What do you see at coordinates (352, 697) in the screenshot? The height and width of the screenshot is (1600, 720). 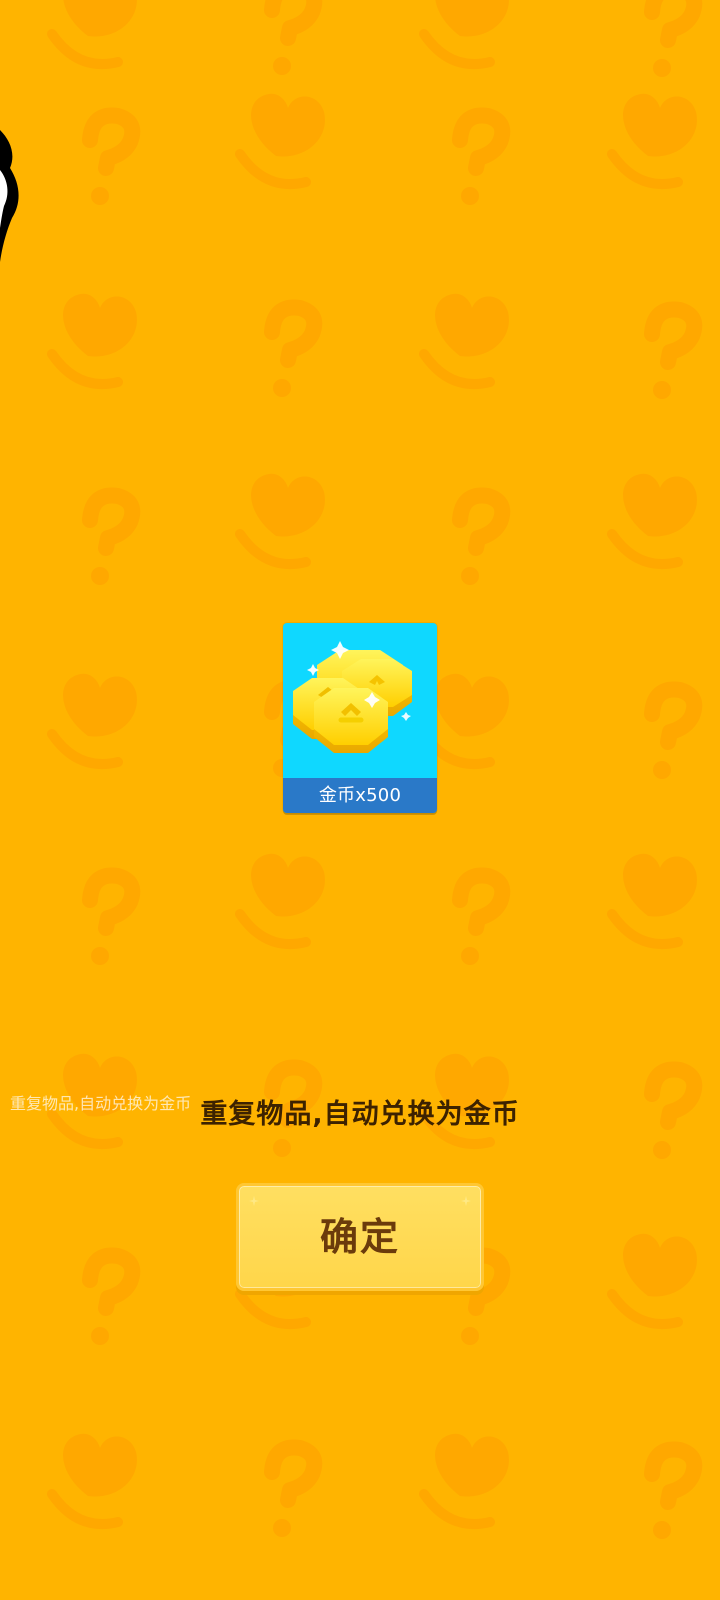 I see `gold-coins-icon` at bounding box center [352, 697].